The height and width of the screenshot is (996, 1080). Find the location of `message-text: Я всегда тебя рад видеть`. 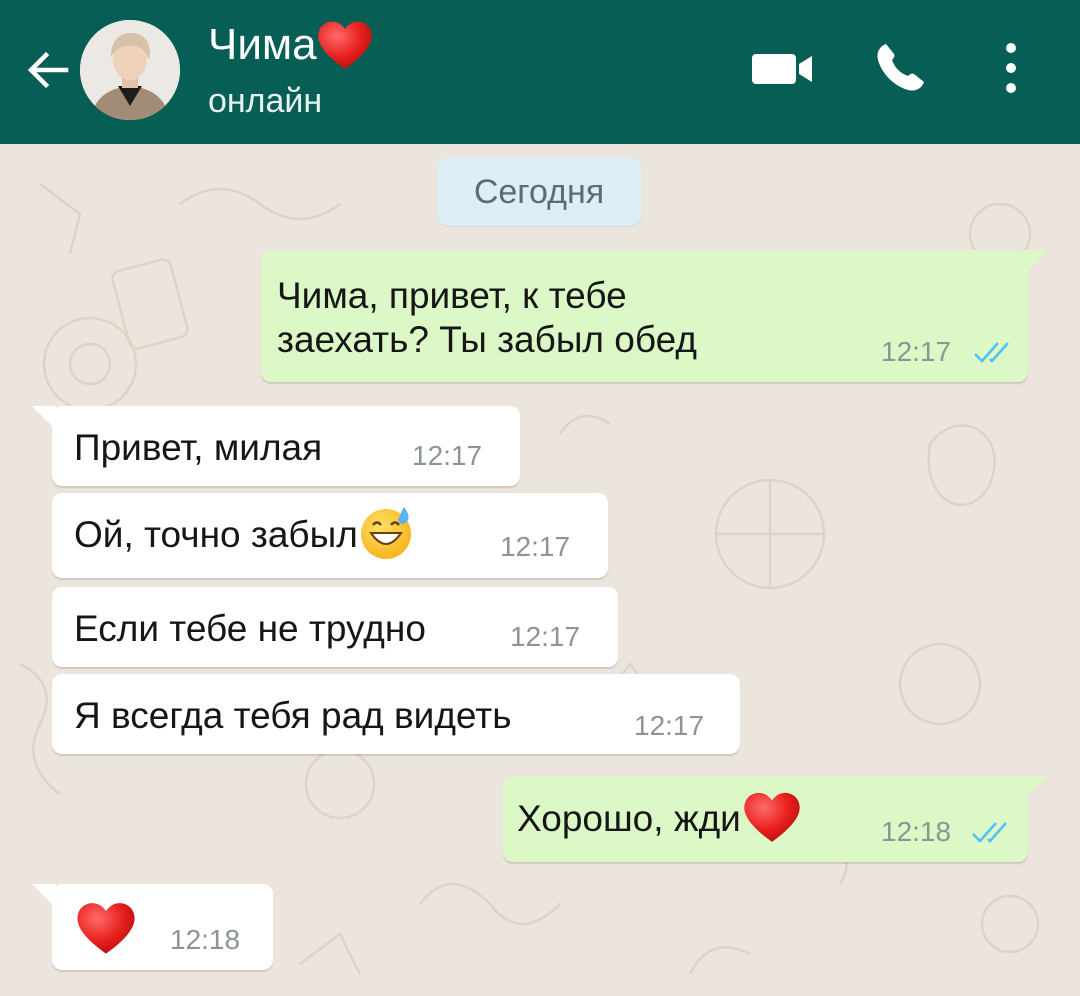

message-text: Я всегда тебя рад видеть is located at coordinates (293, 715).